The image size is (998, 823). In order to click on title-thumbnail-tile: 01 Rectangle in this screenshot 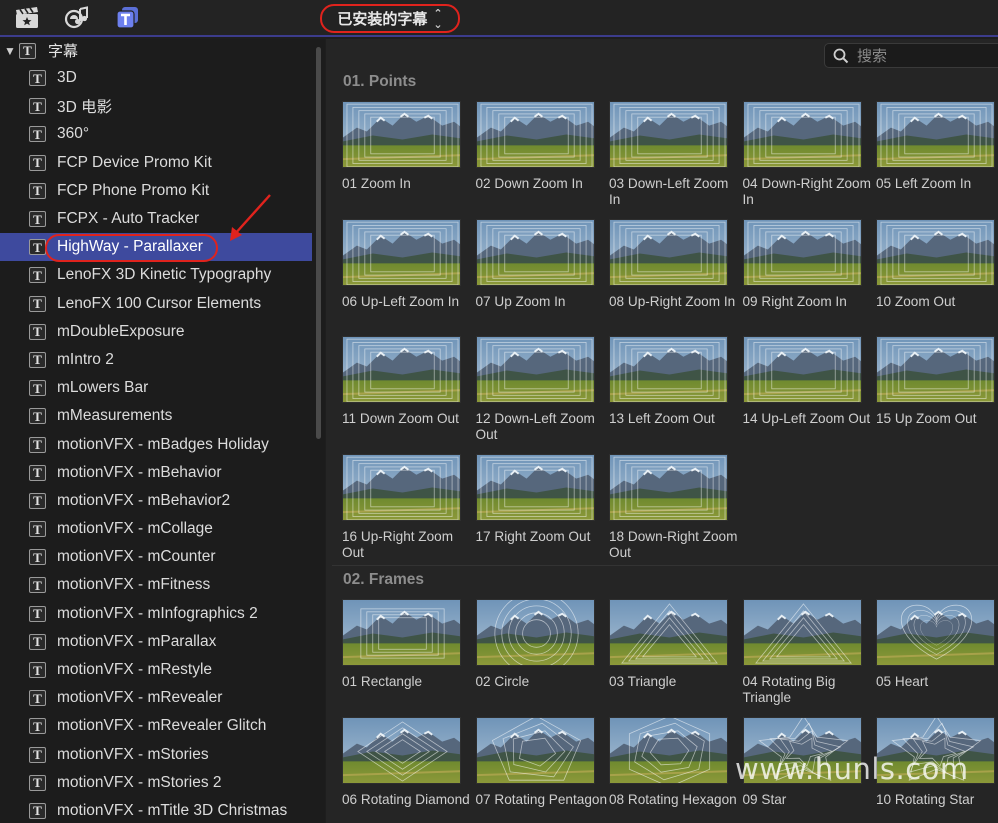, I will do `click(402, 644)`.